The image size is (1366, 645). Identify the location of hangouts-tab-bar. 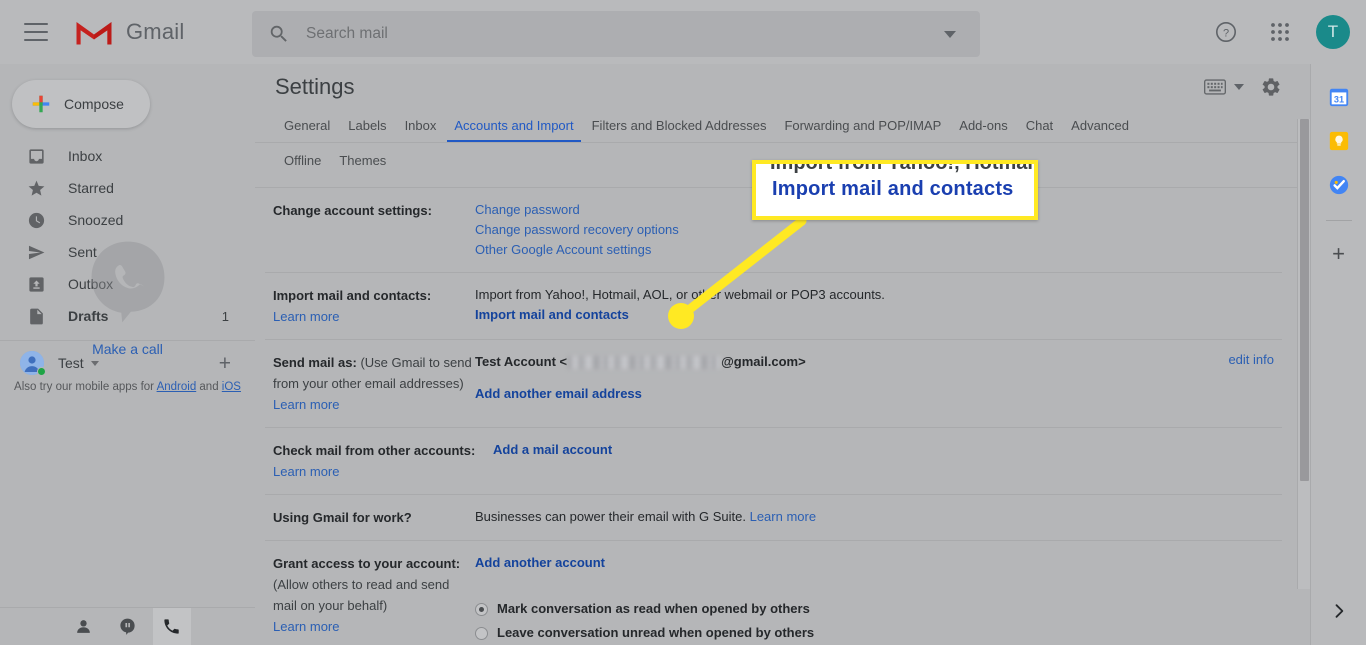
(127, 626).